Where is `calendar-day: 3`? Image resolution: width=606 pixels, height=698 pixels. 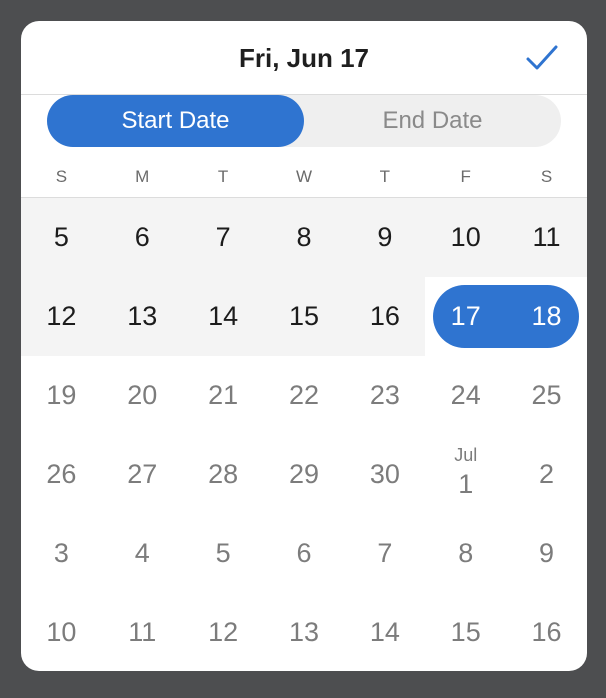 calendar-day: 3 is located at coordinates (61, 553).